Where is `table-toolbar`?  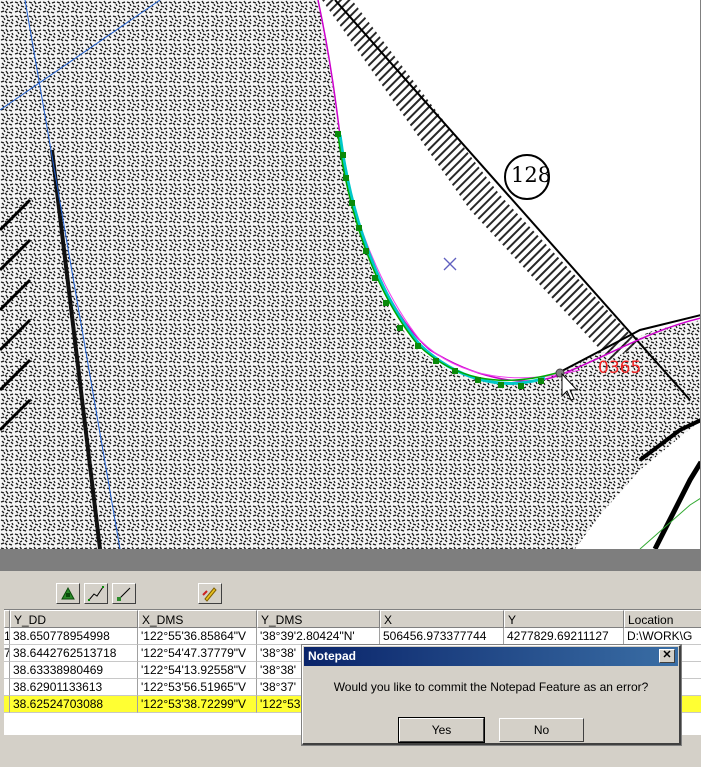
table-toolbar is located at coordinates (350, 590).